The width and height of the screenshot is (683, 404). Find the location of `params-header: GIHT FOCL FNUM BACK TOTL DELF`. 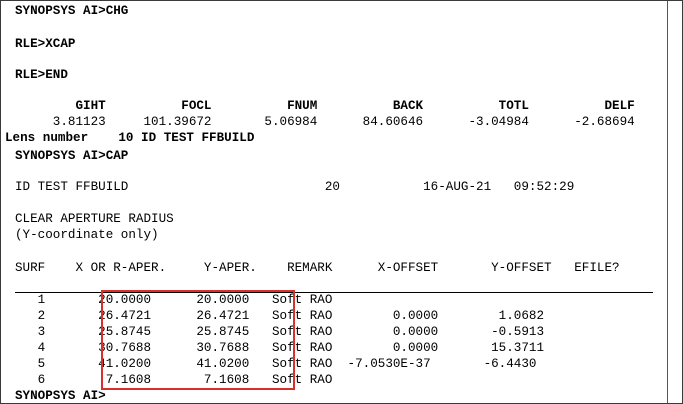

params-header: GIHT FOCL FNUM BACK TOTL DELF is located at coordinates (325, 106).